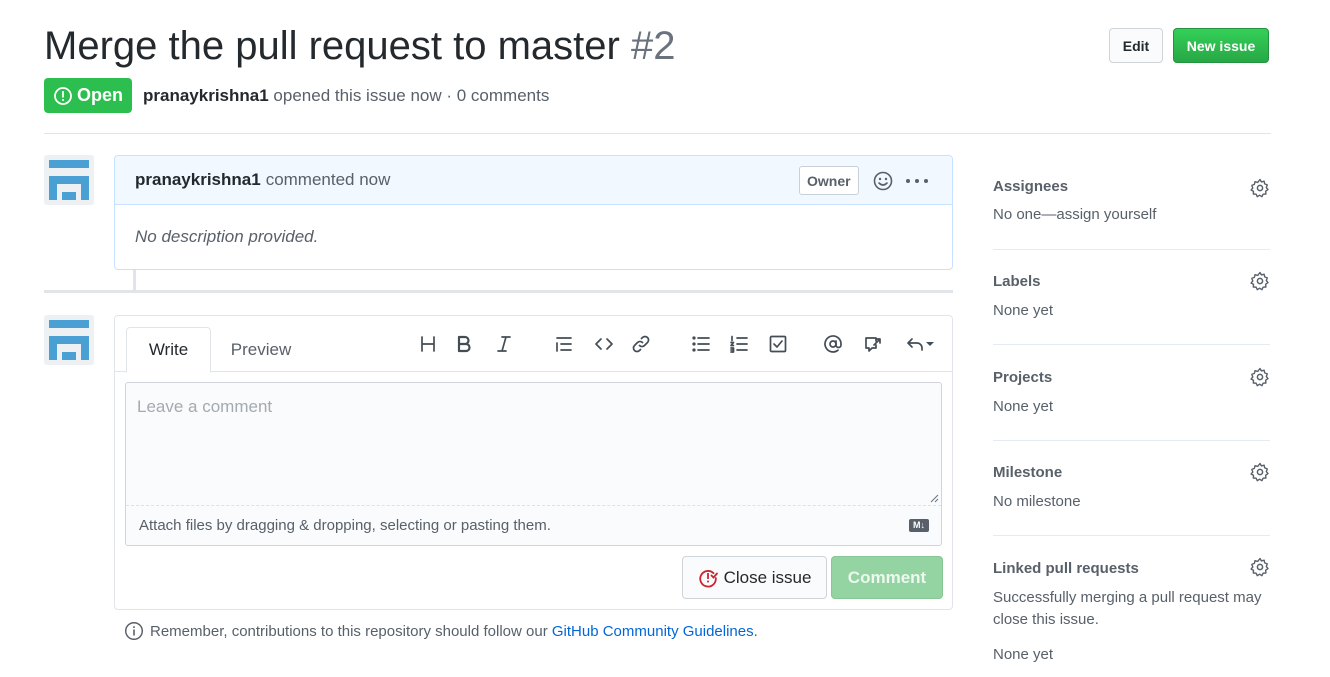 The image size is (1330, 677). I want to click on italic-icon, so click(504, 344).